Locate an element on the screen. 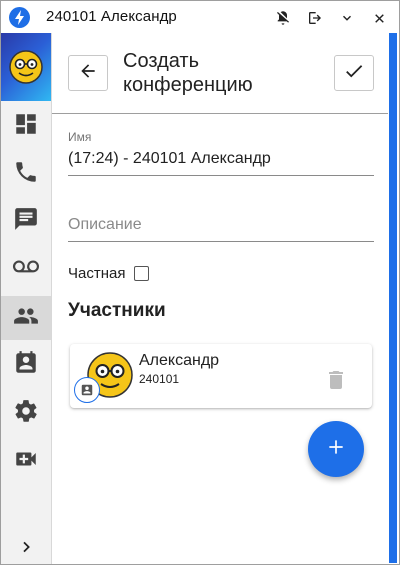  sidebar-item-calls is located at coordinates (26, 174).